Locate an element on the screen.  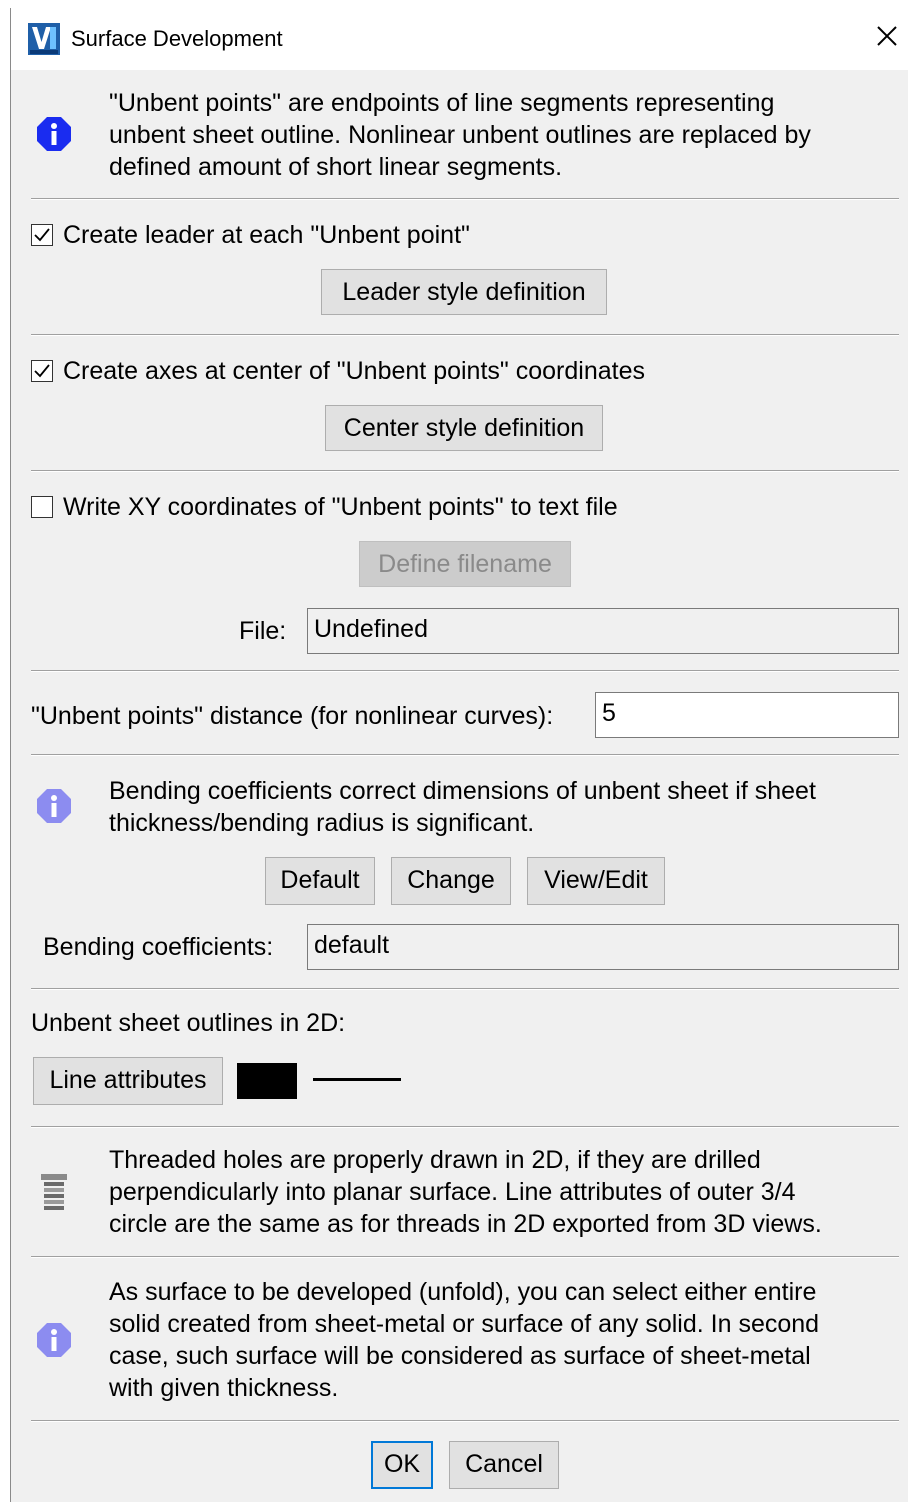
thread-icon is located at coordinates (54, 1192).